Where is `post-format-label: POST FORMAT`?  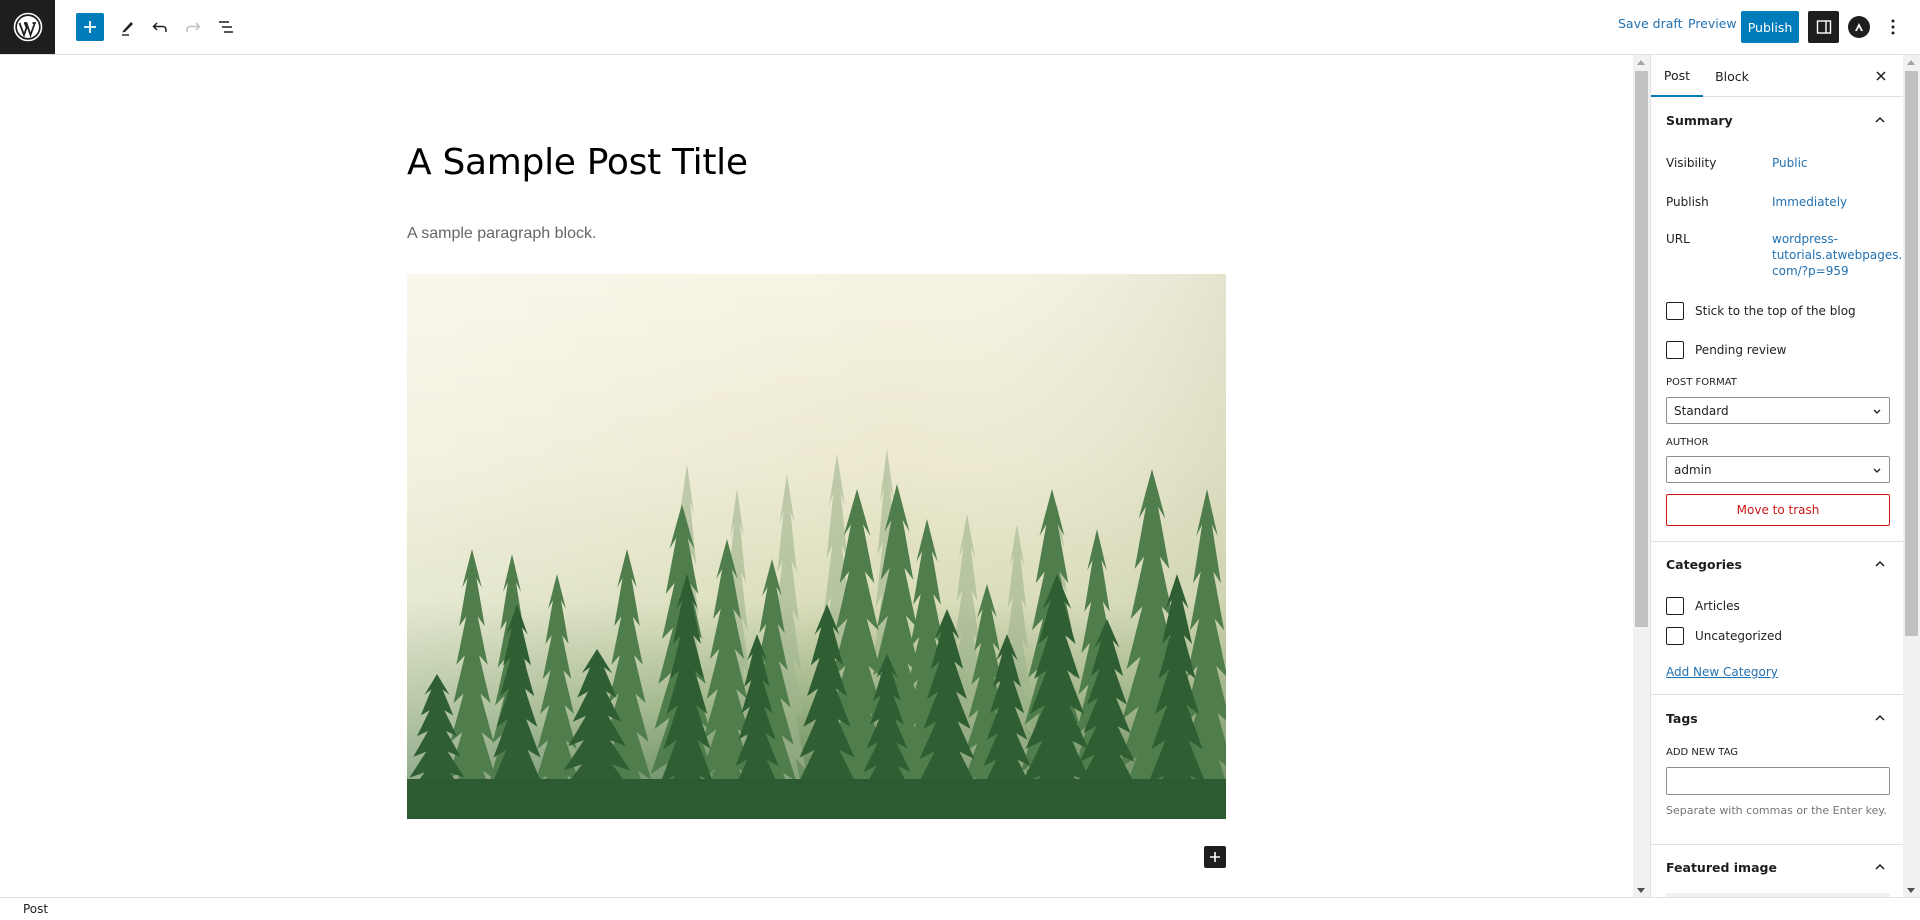
post-format-label: POST FORMAT is located at coordinates (1701, 382).